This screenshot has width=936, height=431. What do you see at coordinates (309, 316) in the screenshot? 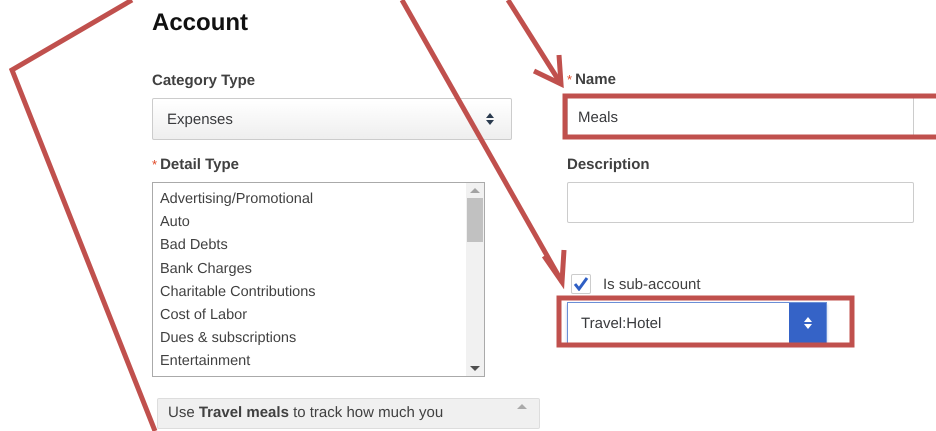
I see `list-item: Cost of Labor` at bounding box center [309, 316].